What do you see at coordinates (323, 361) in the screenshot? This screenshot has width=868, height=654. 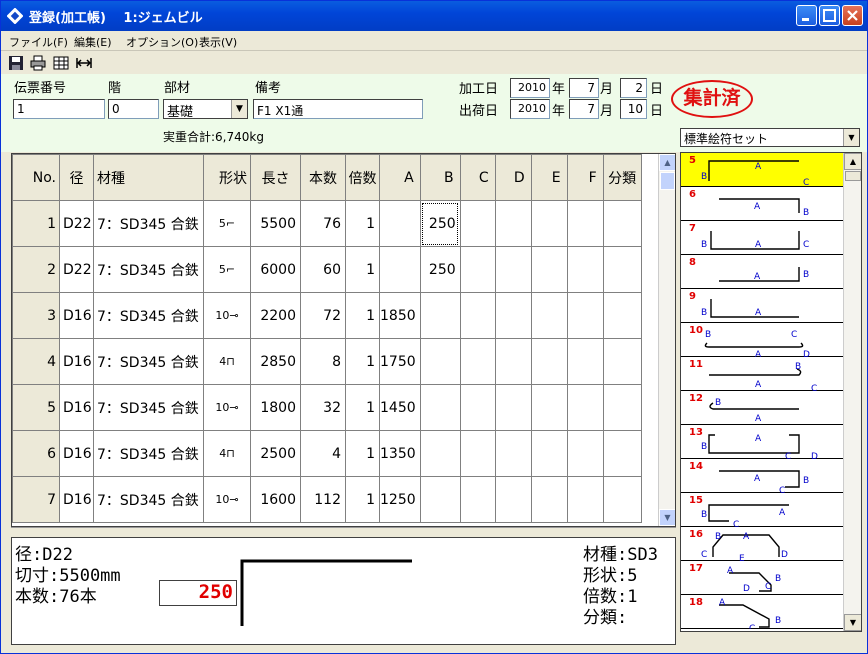 I see `cell-qty: 8` at bounding box center [323, 361].